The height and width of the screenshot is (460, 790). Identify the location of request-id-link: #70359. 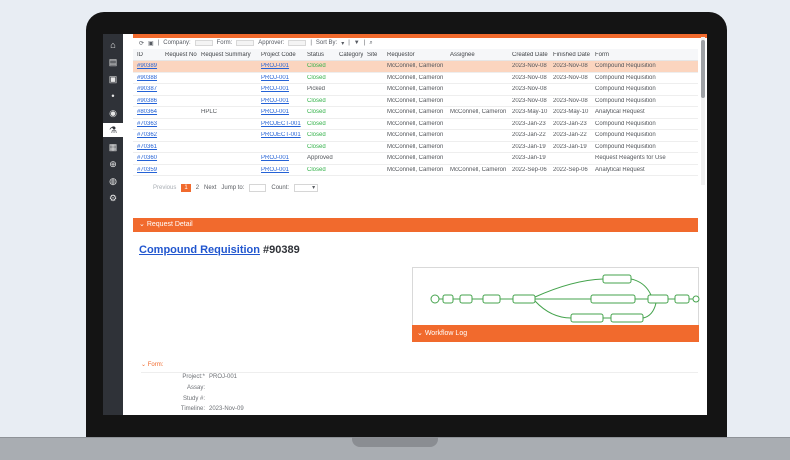
(147, 170).